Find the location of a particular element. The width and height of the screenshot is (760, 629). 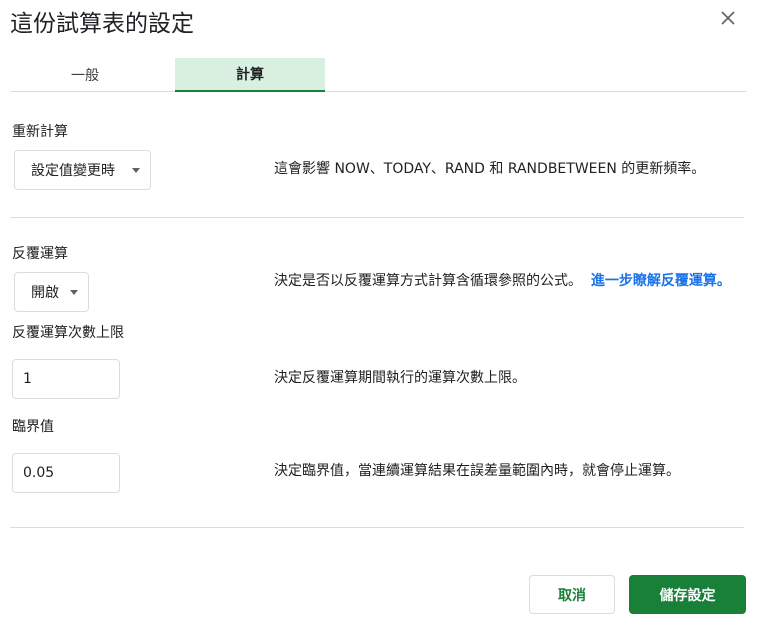

recalculation-select-value: 設定值變更時 is located at coordinates (73, 171).